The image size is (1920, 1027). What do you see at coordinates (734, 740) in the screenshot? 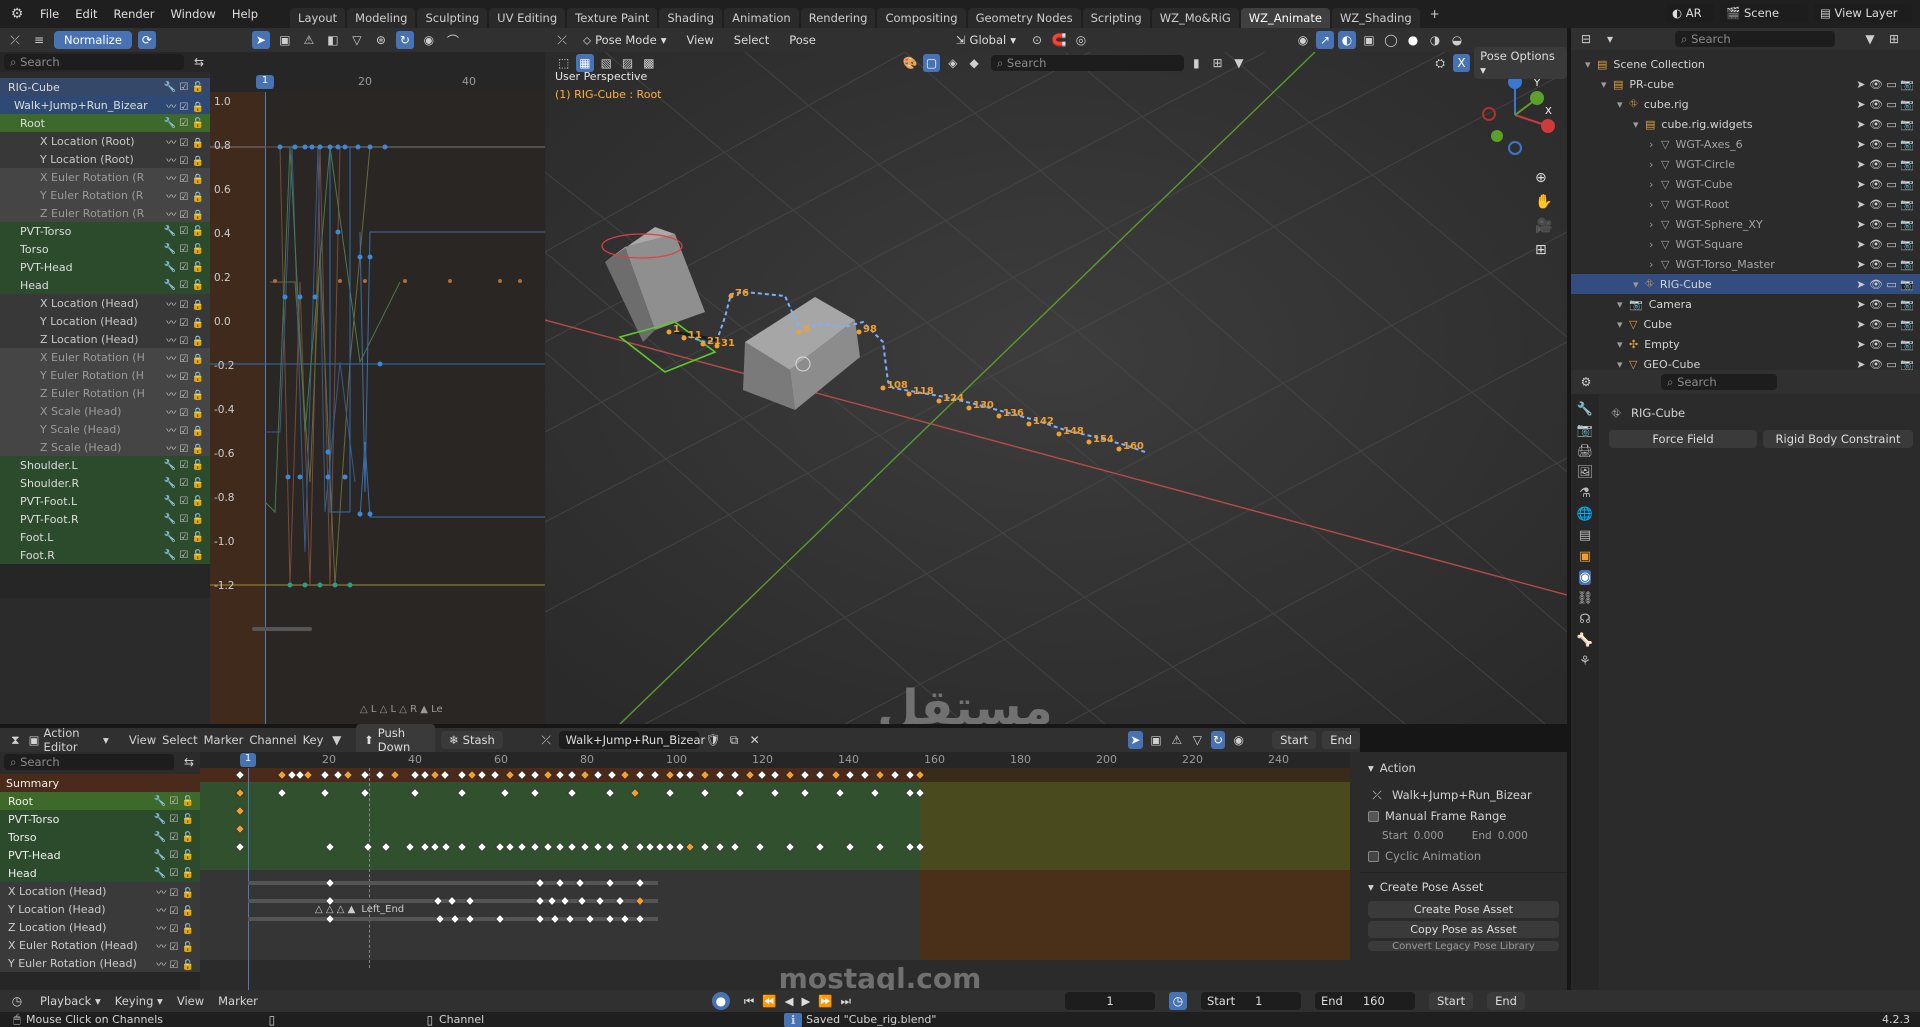
I see `duplicate-action-icon: ⧉` at bounding box center [734, 740].